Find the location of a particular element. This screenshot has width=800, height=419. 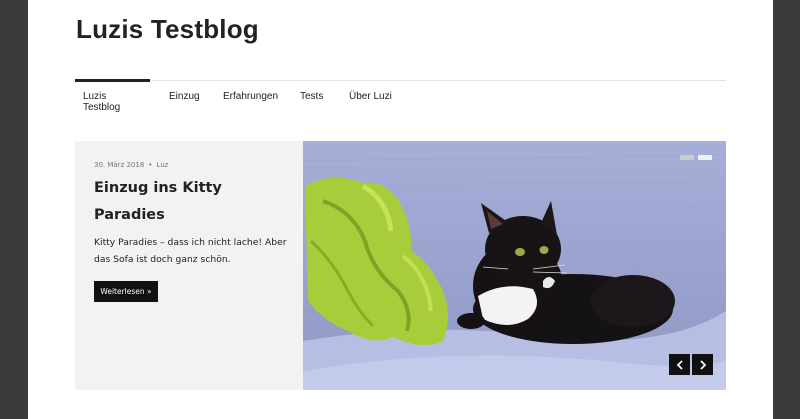

read-more-button: Weiterlesen » is located at coordinates (126, 291).